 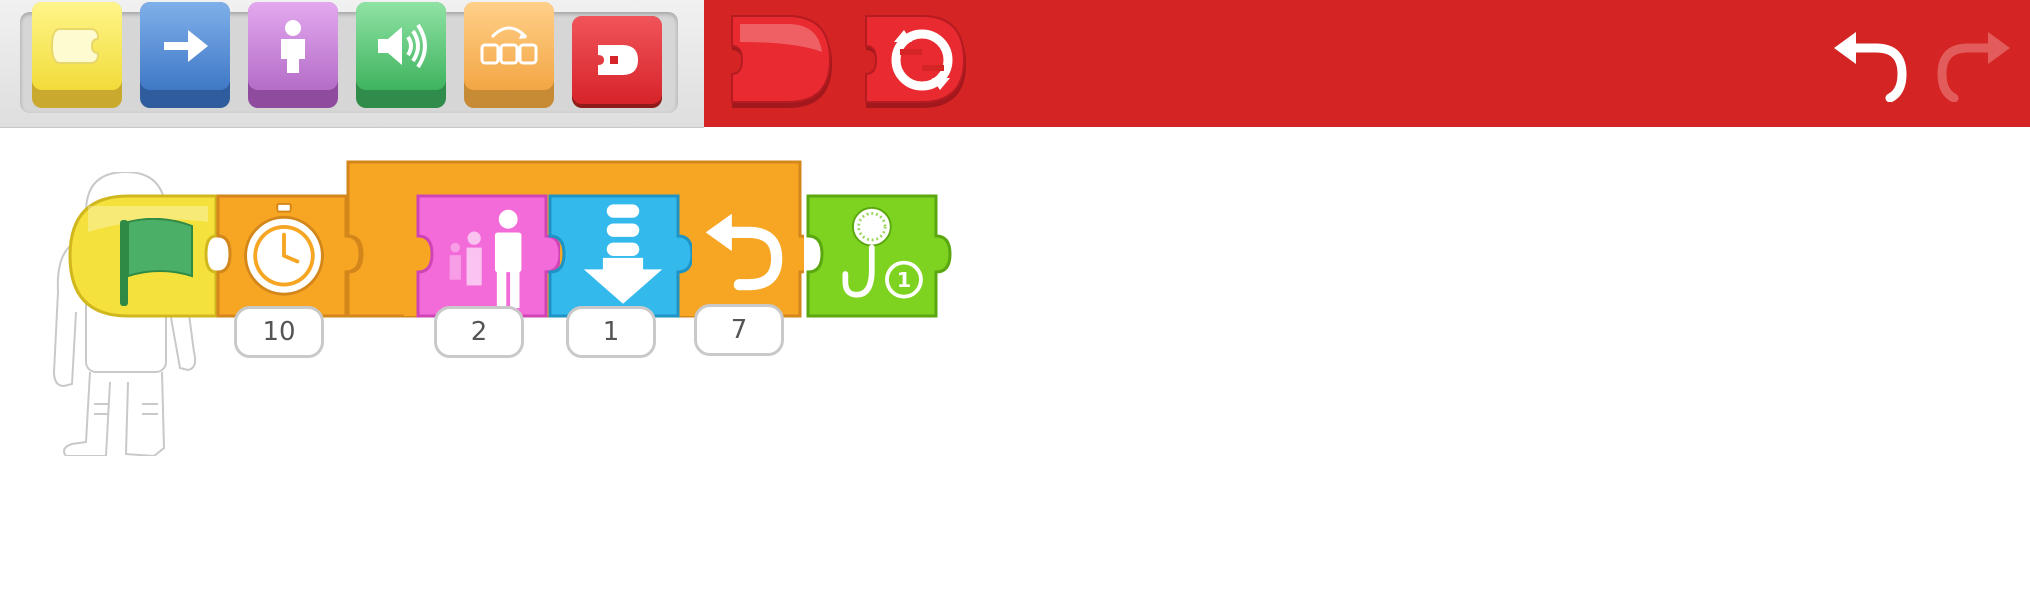 What do you see at coordinates (882, 252) in the screenshot?
I see `microphone-icon: 1` at bounding box center [882, 252].